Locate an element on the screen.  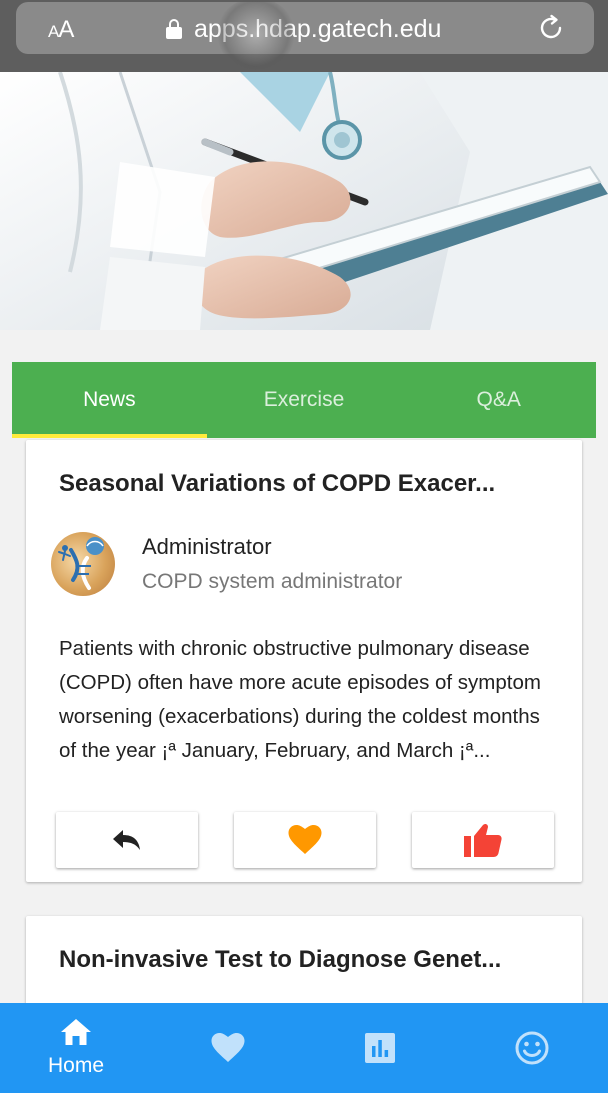
nav-home: Home is located at coordinates (76, 1048).